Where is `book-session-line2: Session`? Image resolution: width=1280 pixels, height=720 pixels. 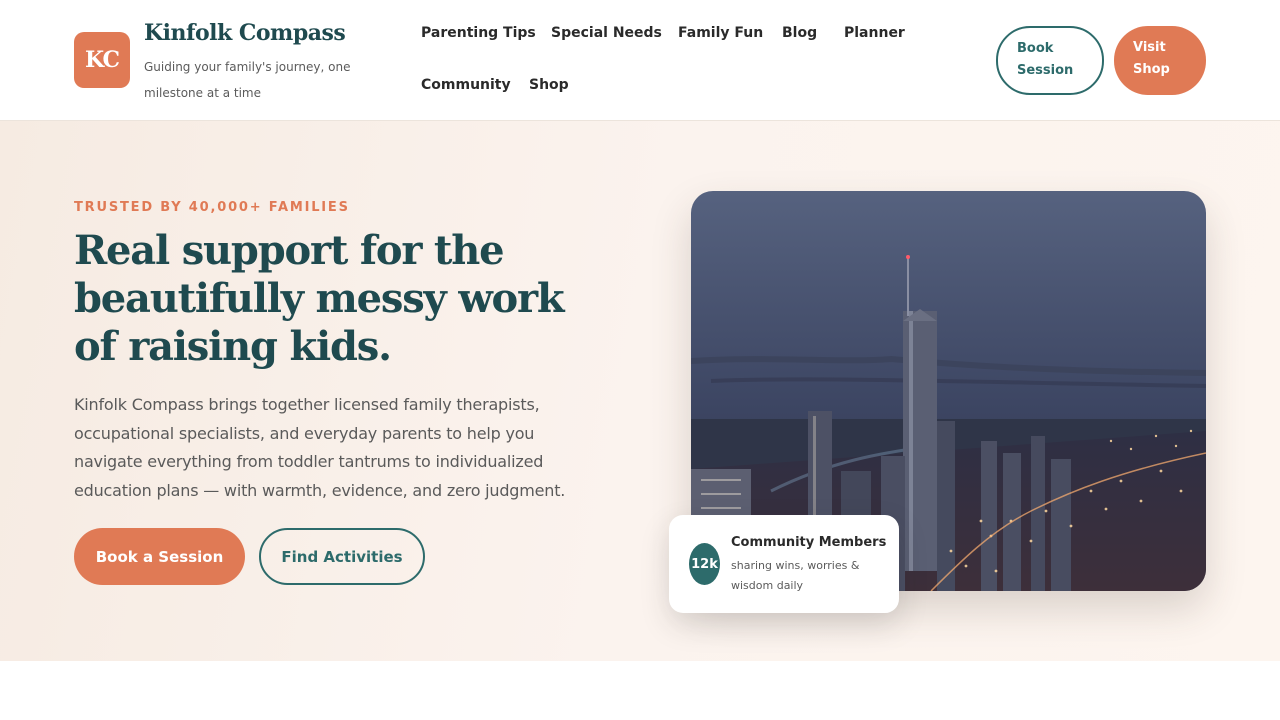
book-session-line2: Session is located at coordinates (1045, 70).